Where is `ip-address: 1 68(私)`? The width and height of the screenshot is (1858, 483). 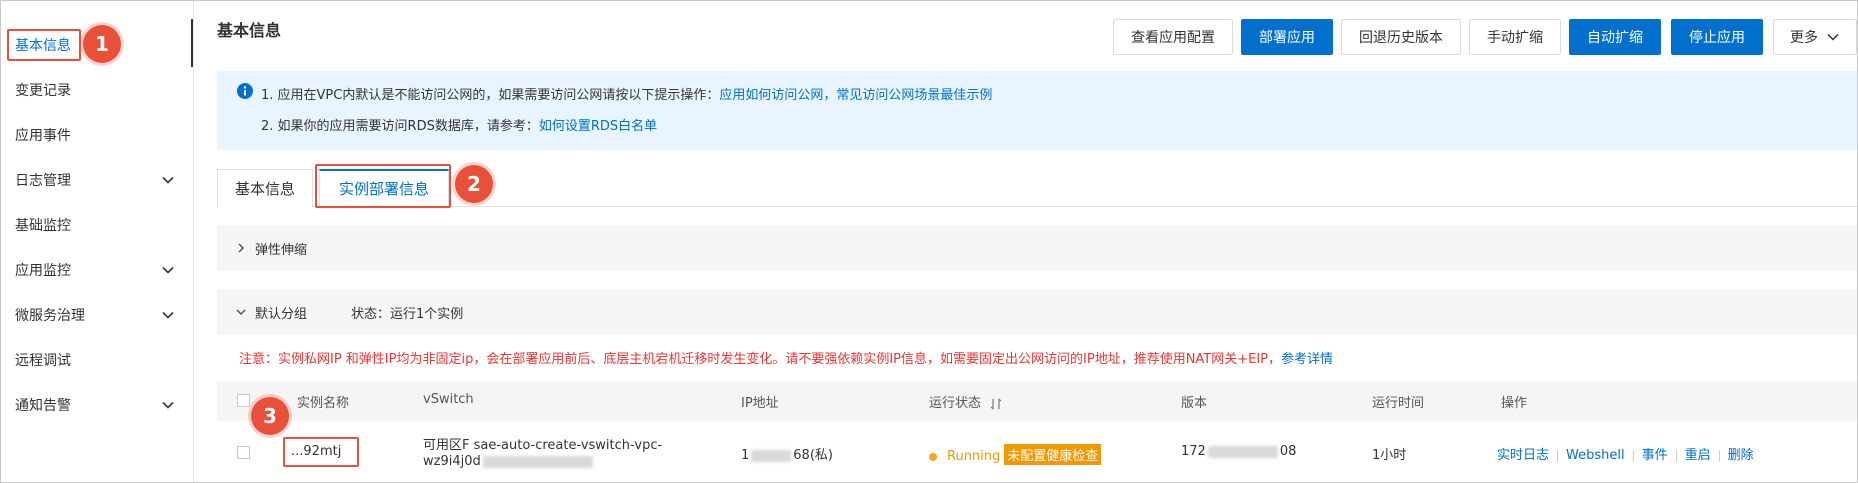
ip-address: 1 68(私) is located at coordinates (787, 453).